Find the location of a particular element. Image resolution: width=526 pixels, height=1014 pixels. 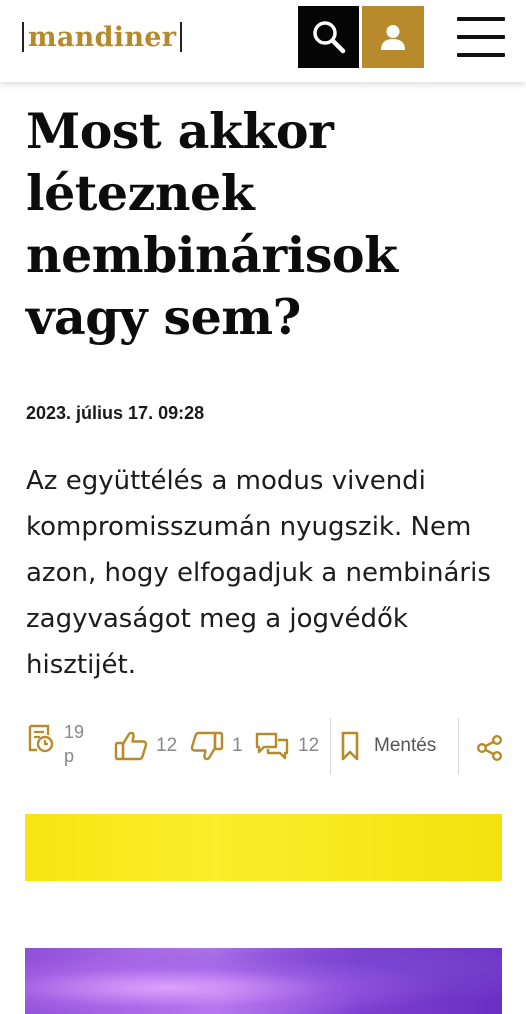

share-icon is located at coordinates (490, 748).